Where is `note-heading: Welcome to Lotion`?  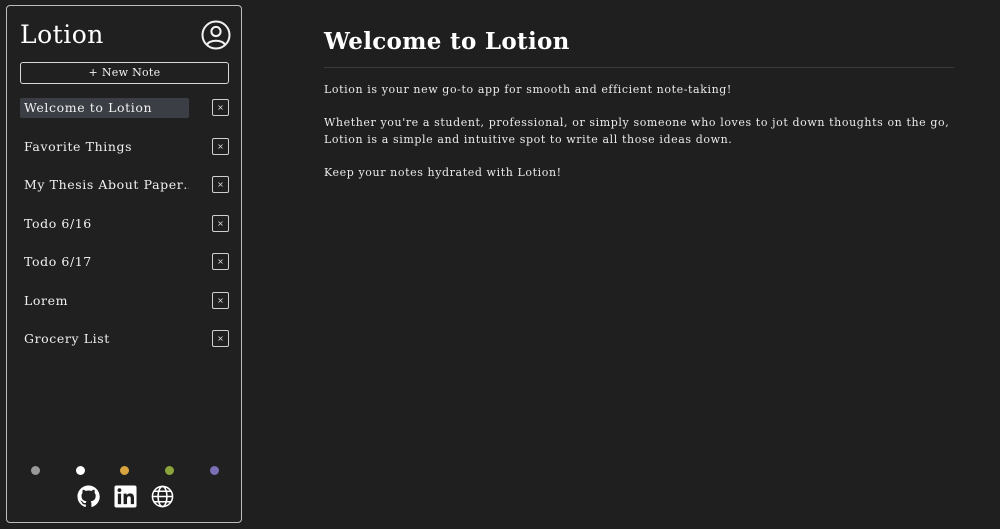 note-heading: Welcome to Lotion is located at coordinates (639, 48).